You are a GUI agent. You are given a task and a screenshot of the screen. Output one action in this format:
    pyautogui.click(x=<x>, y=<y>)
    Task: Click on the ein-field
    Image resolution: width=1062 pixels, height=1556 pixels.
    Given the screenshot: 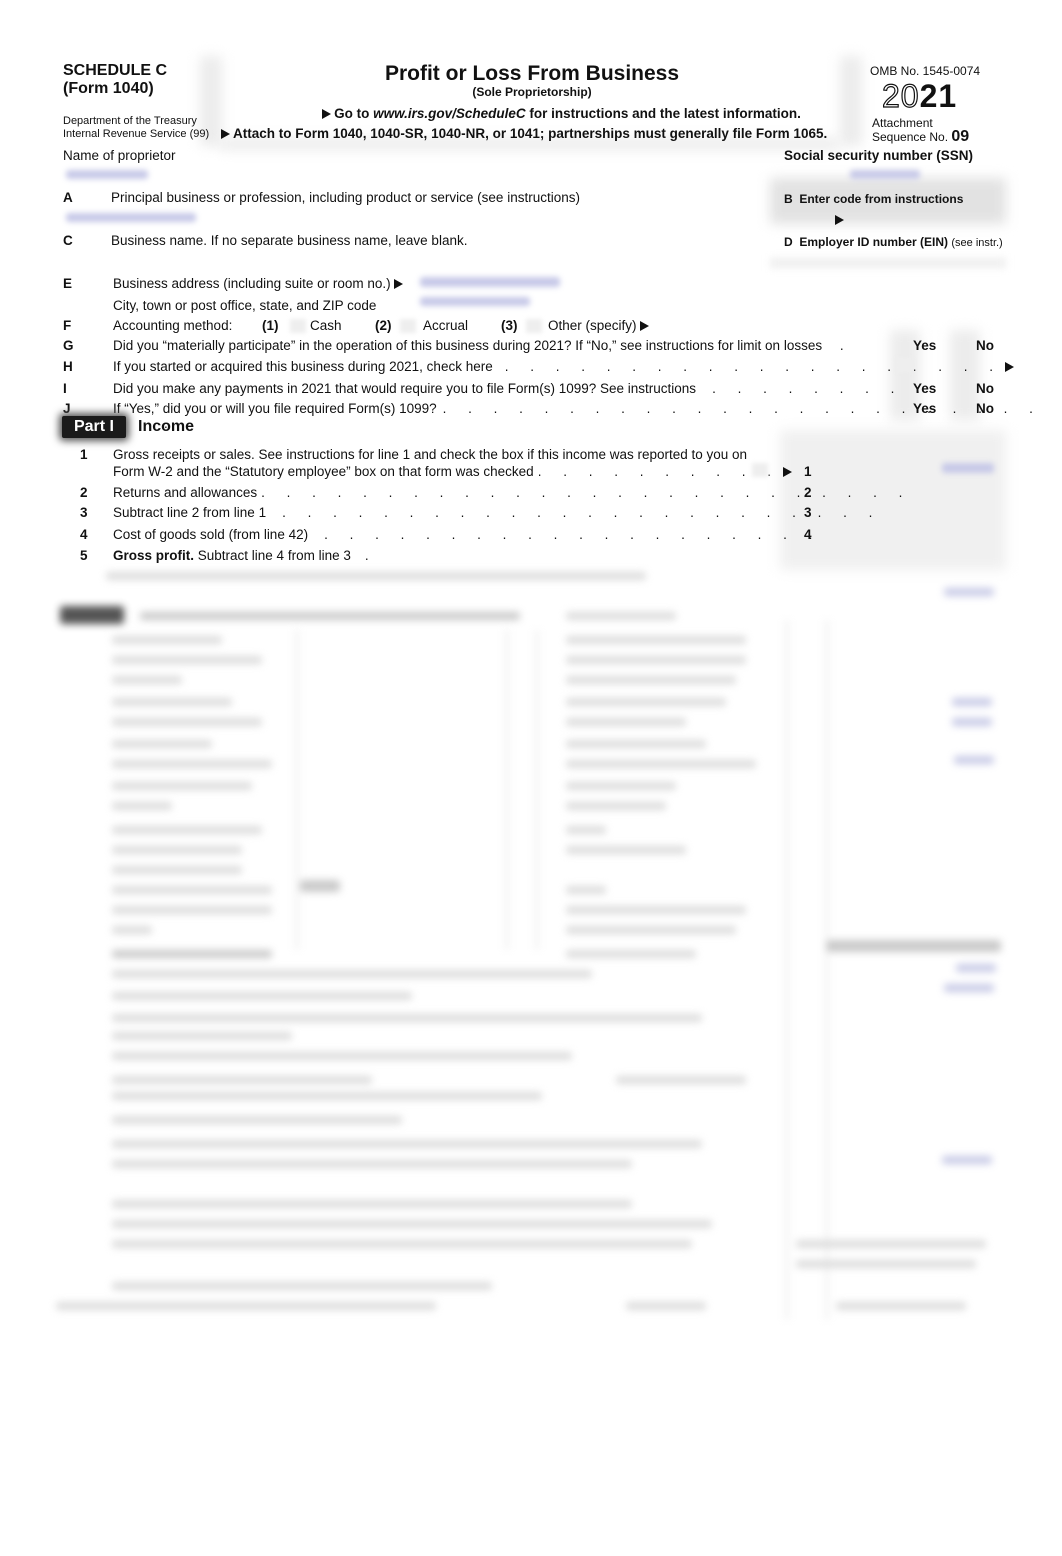 What is the action you would take?
    pyautogui.click(x=888, y=263)
    